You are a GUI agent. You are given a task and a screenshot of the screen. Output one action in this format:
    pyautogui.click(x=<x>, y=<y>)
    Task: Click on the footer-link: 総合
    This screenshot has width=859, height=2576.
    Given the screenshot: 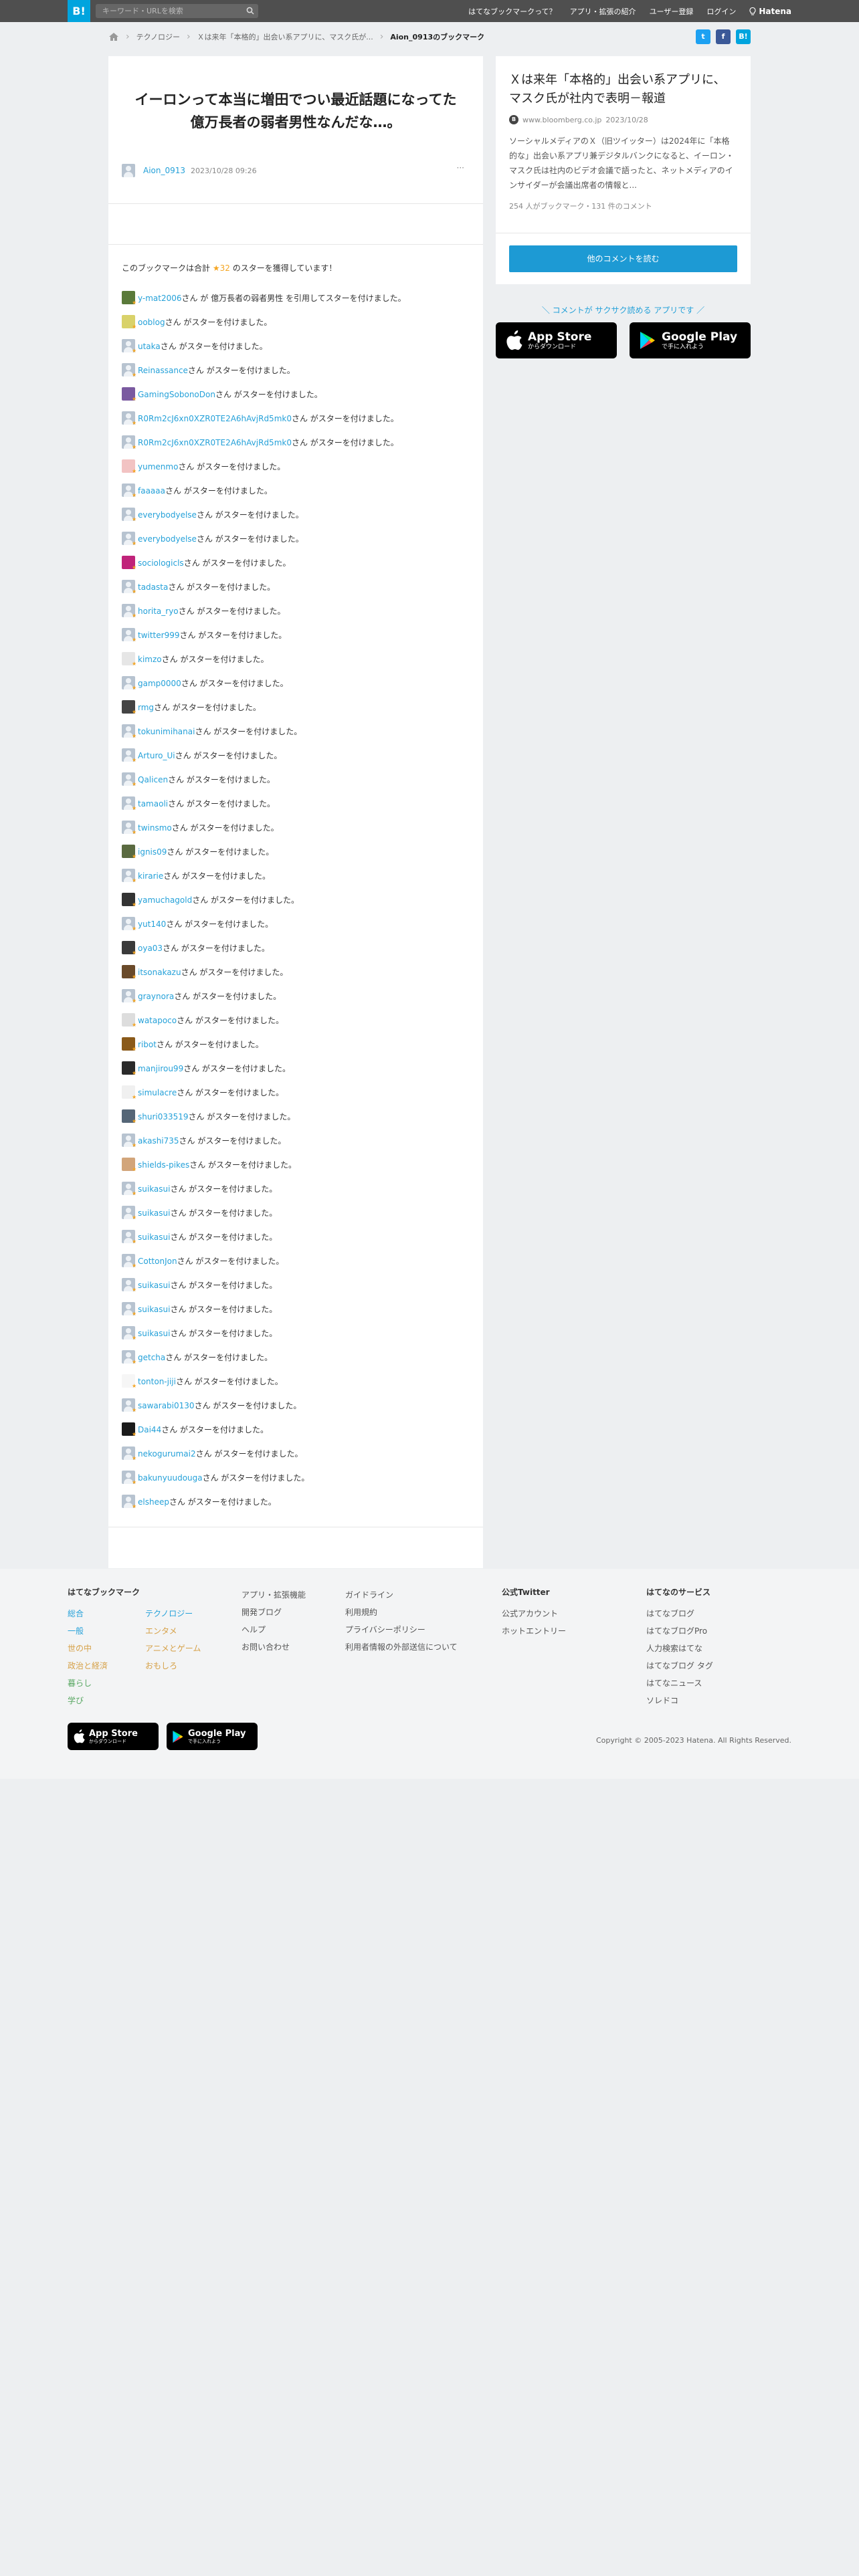 What is the action you would take?
    pyautogui.click(x=104, y=1613)
    